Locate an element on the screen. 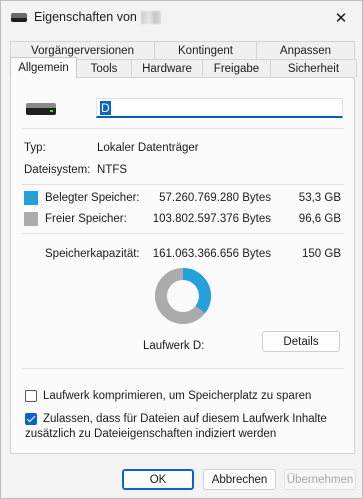  ok-button: OK is located at coordinates (158, 479).